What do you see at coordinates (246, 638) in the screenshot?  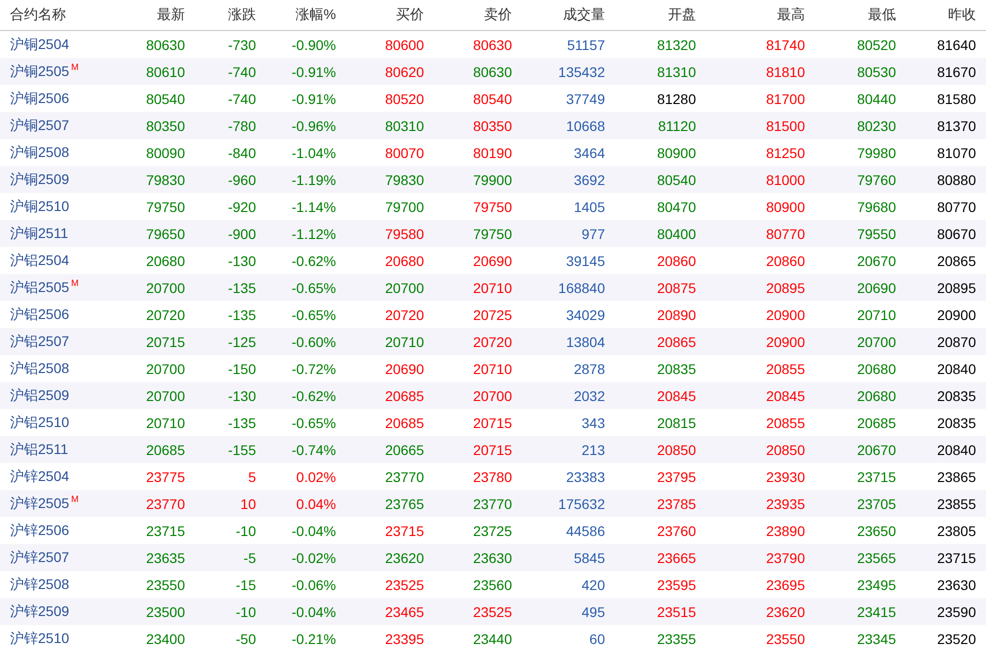 I see `table-cell: -50` at bounding box center [246, 638].